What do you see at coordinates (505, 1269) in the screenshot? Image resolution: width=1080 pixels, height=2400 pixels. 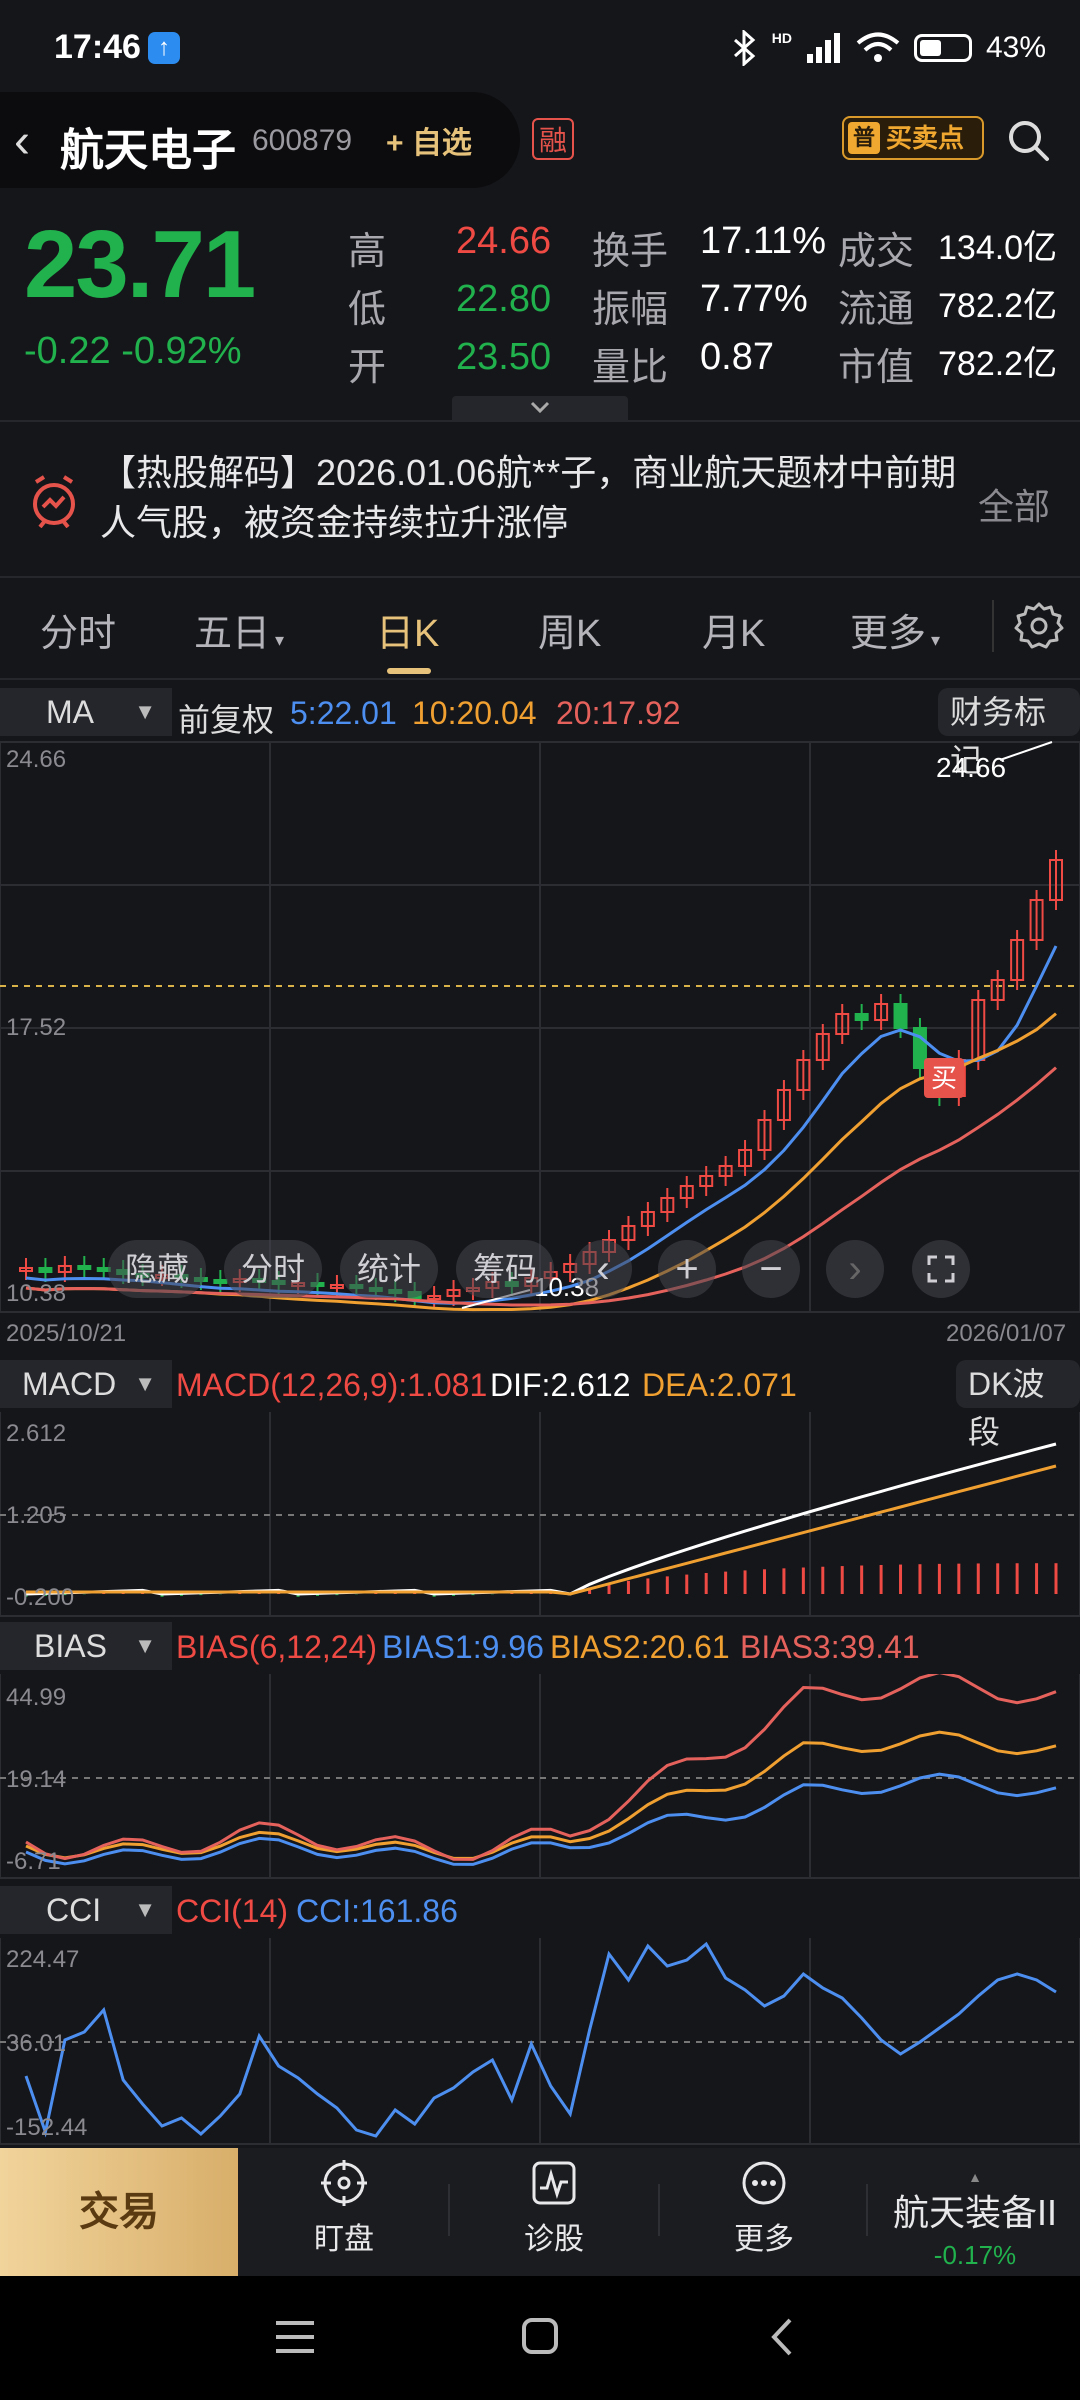 I see `chips-button: 筹码` at bounding box center [505, 1269].